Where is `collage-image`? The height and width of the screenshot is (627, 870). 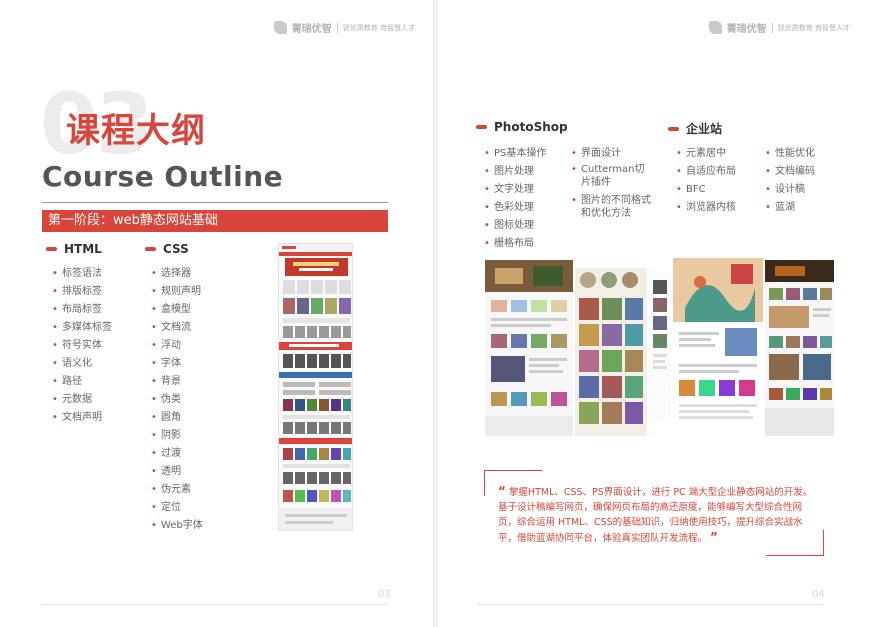 collage-image is located at coordinates (659, 353).